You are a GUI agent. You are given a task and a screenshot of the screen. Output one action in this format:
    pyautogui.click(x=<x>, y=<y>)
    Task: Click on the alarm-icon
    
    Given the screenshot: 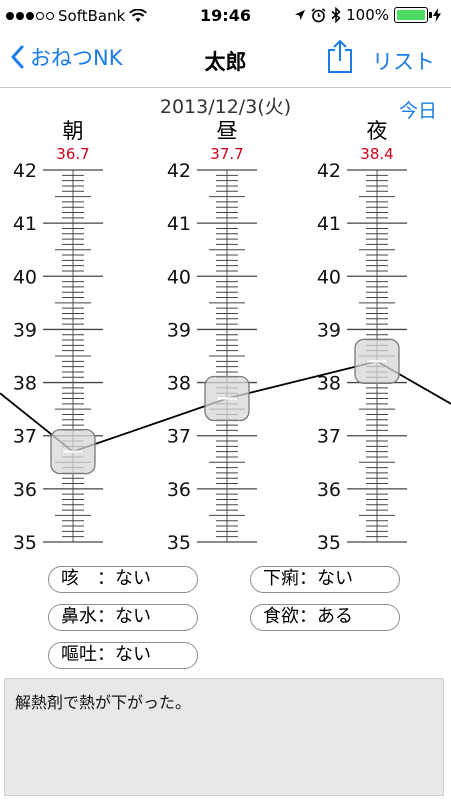 What is the action you would take?
    pyautogui.click(x=318, y=14)
    